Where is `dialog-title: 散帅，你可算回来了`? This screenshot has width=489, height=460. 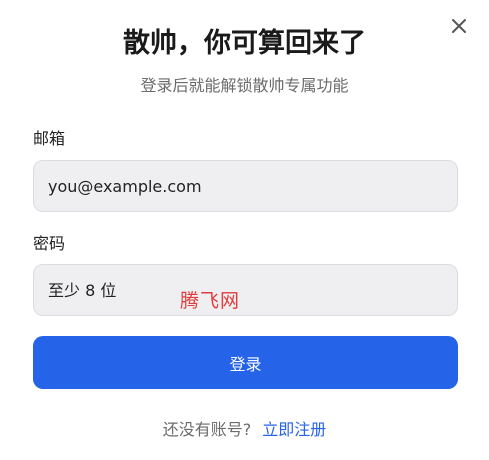 dialog-title: 散帅，你可算回来了 is located at coordinates (244, 43).